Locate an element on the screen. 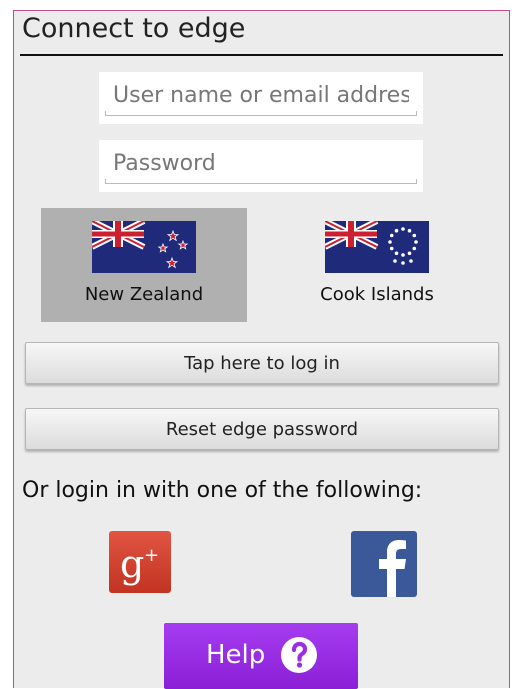 Image resolution: width=518 pixels, height=689 pixels. help-button: Help is located at coordinates (261, 656).